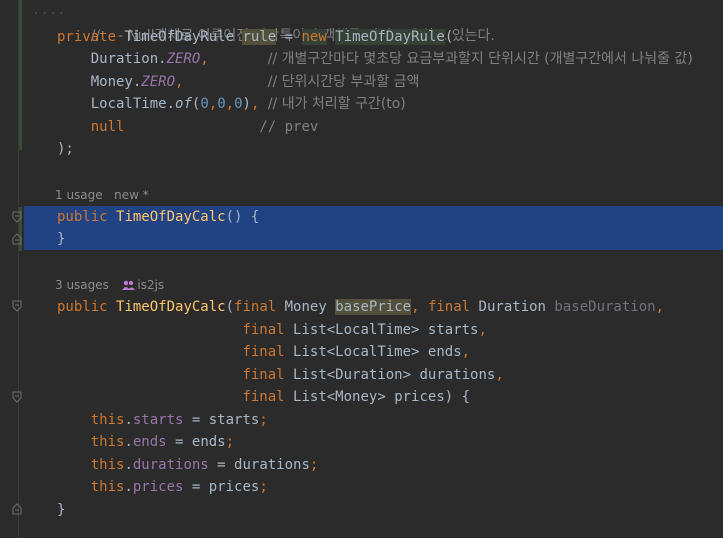 Image resolution: width=723 pixels, height=538 pixels. I want to click on param-type: Duration, so click(512, 307).